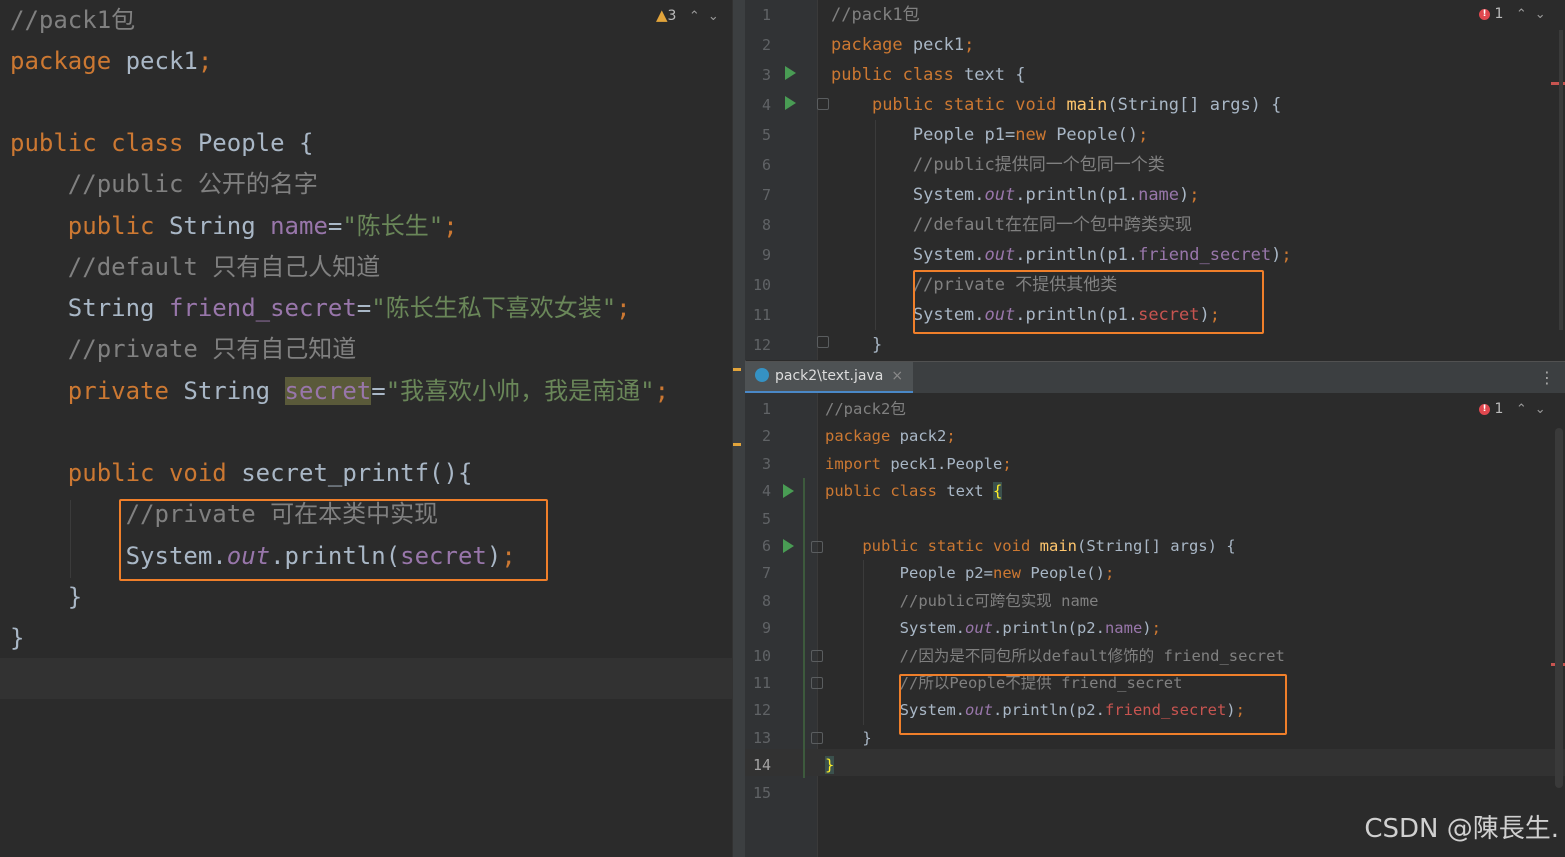 The image size is (1565, 857). What do you see at coordinates (662, 15) in the screenshot?
I see `warning-icon: ▲` at bounding box center [662, 15].